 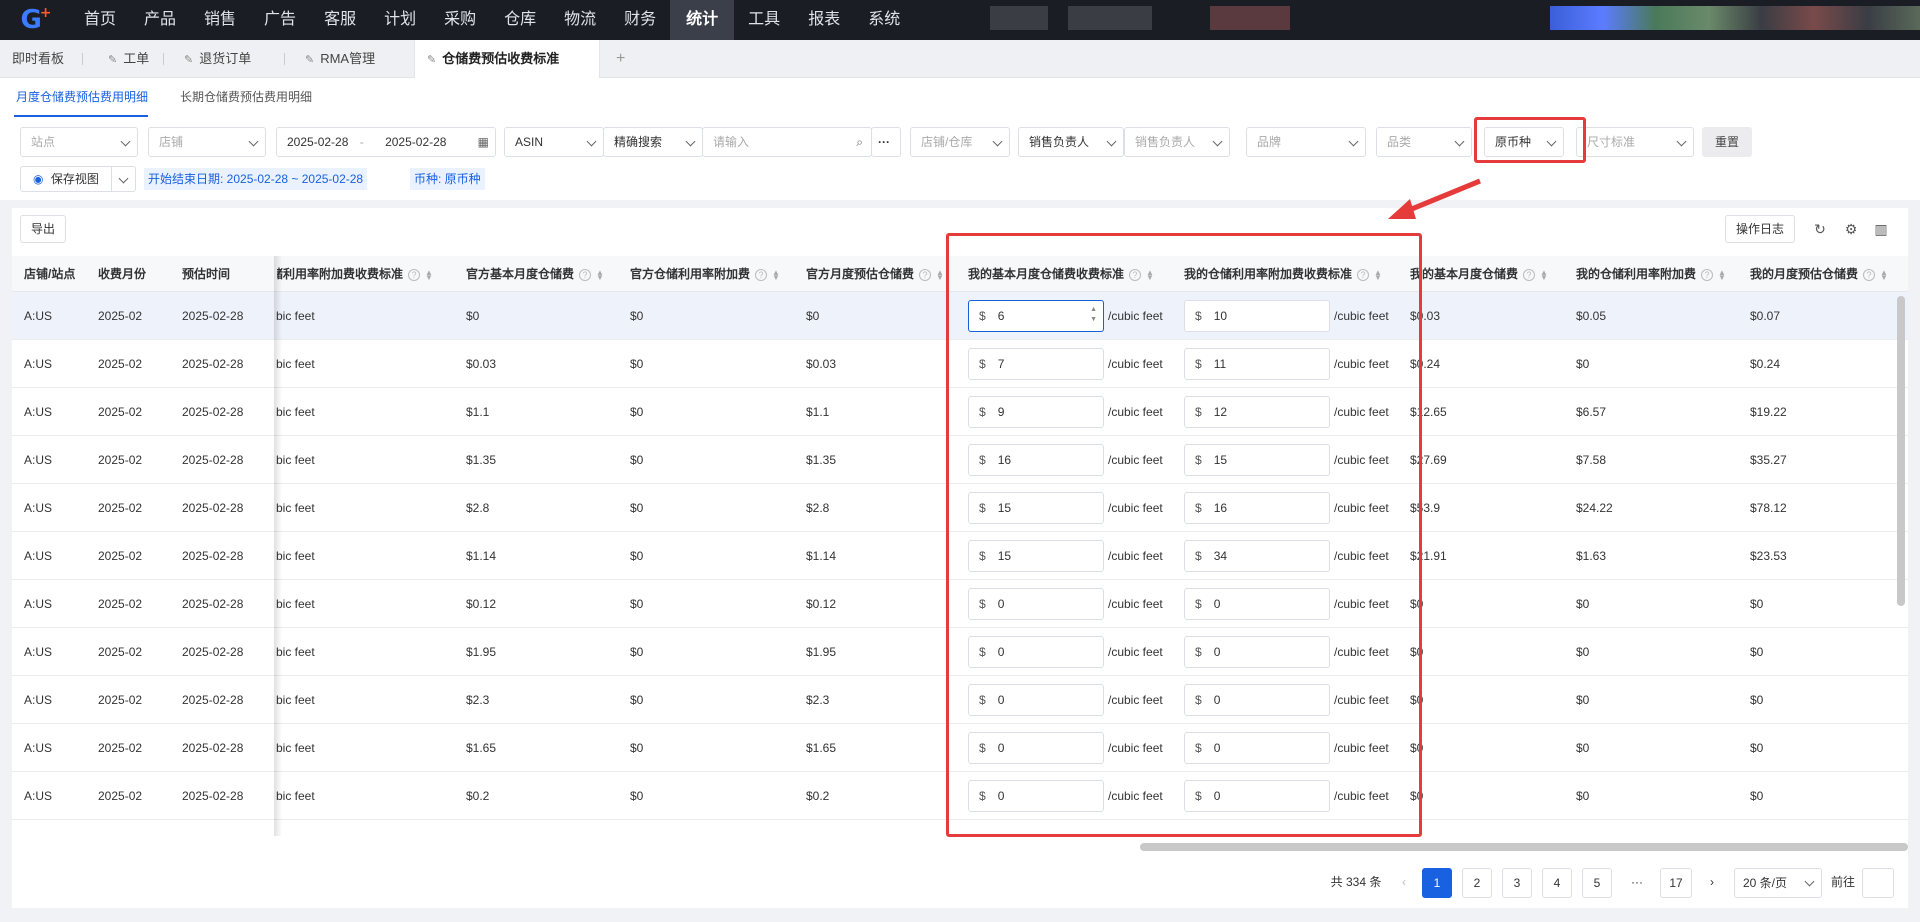 What do you see at coordinates (227, 274) in the screenshot?
I see `column-header: 预估时间` at bounding box center [227, 274].